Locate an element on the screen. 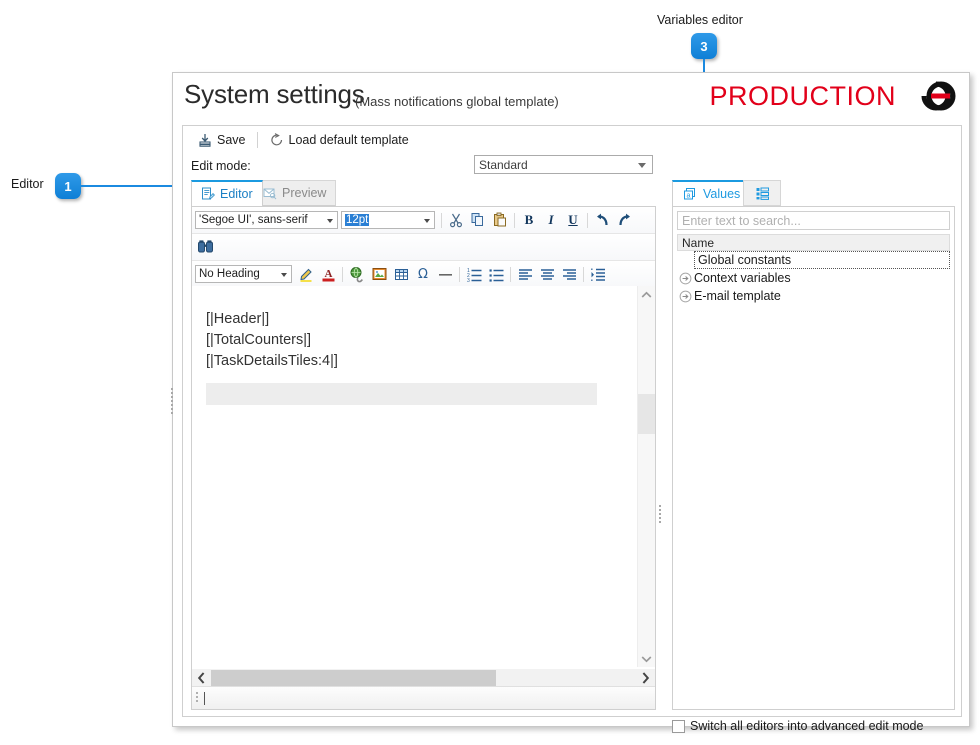 This screenshot has width=980, height=745. hyperlink-icon is located at coordinates (356, 274).